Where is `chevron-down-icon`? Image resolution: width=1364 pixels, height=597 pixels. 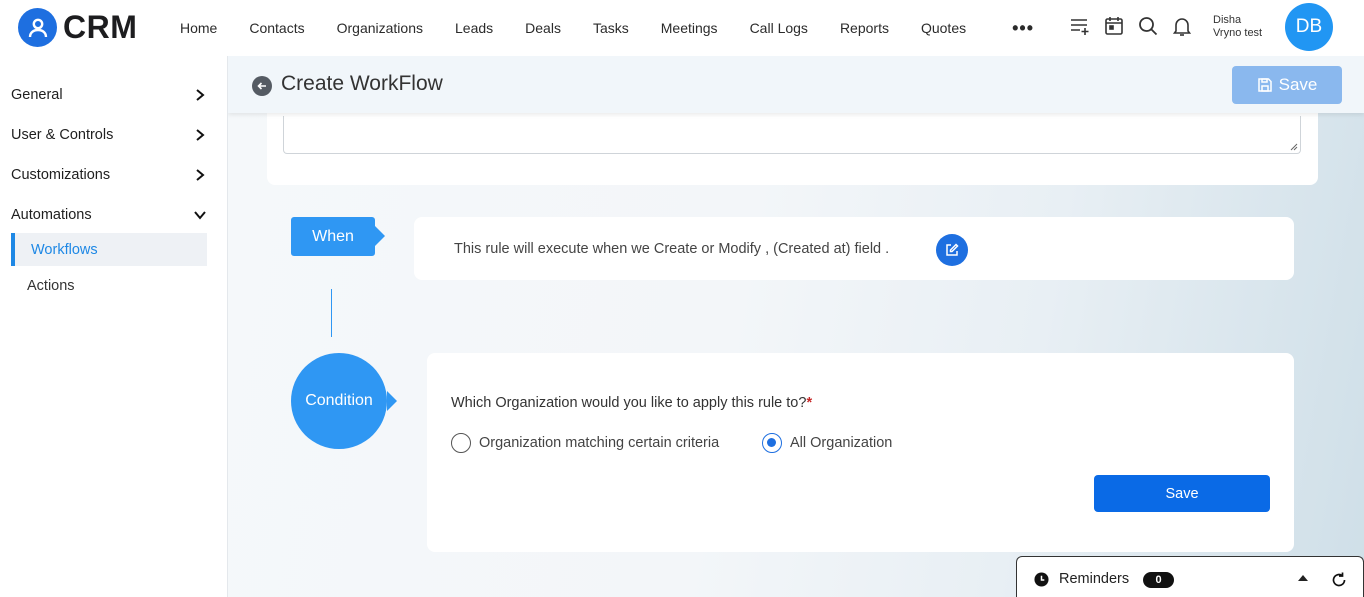 chevron-down-icon is located at coordinates (200, 215).